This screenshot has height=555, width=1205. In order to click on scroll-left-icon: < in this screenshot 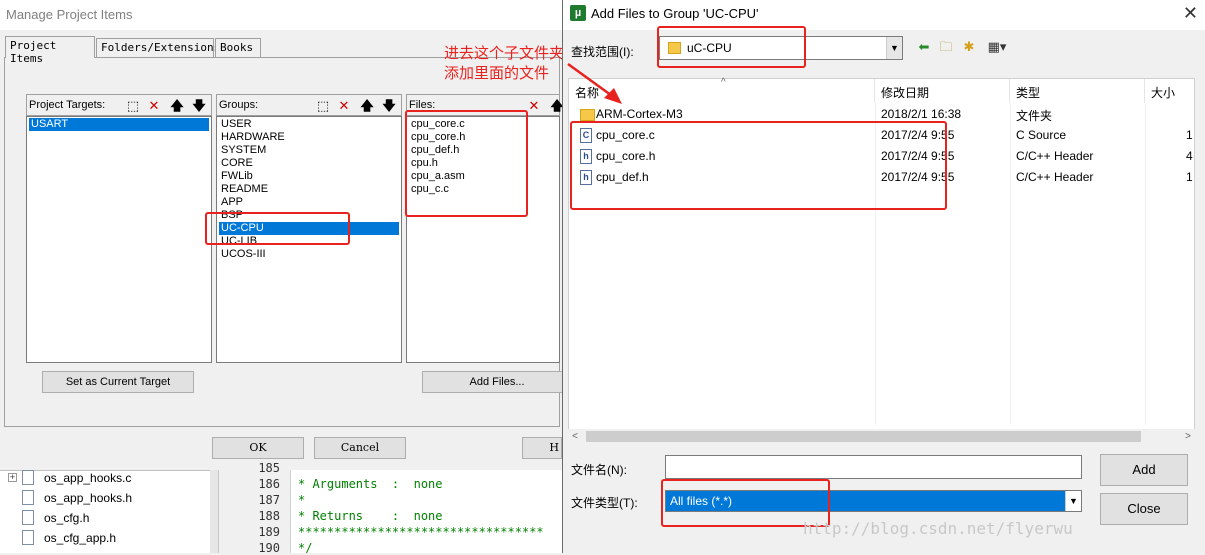, I will do `click(575, 436)`.